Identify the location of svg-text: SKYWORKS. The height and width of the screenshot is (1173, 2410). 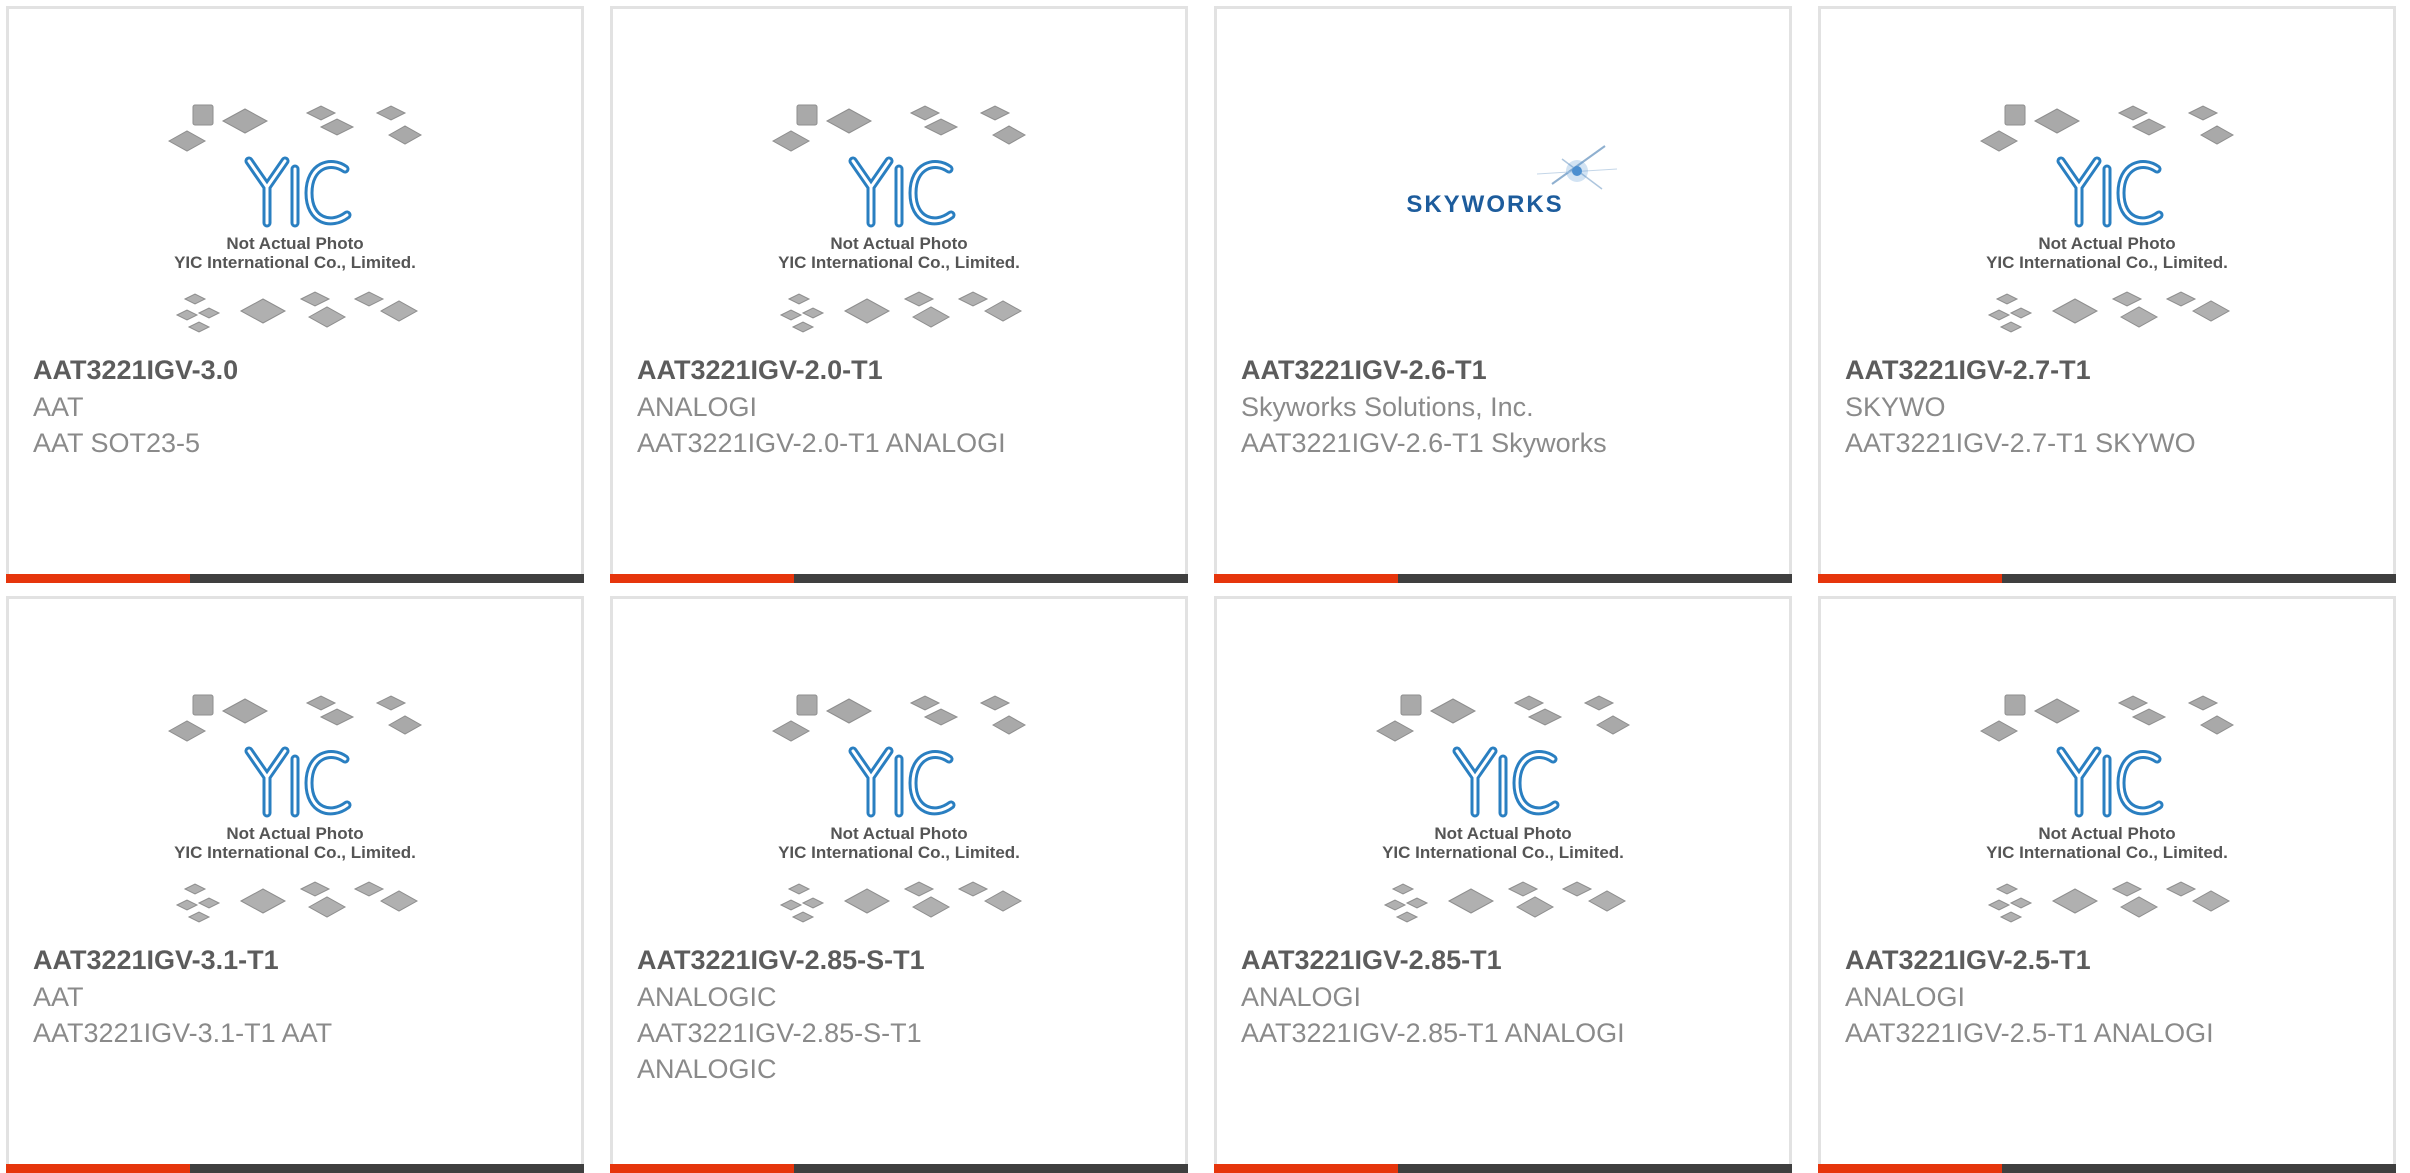
(1484, 204).